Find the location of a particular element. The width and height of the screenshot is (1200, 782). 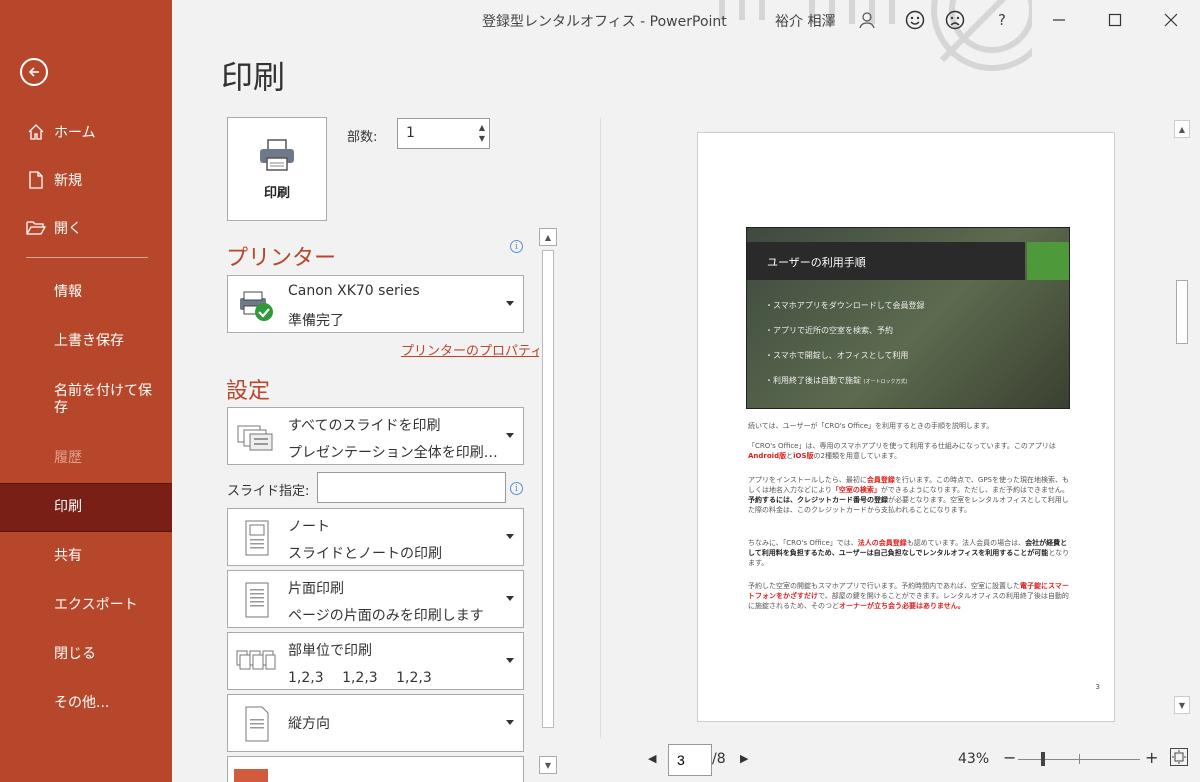

printer-properties-link: プリンターのプロパティ is located at coordinates (472, 349).